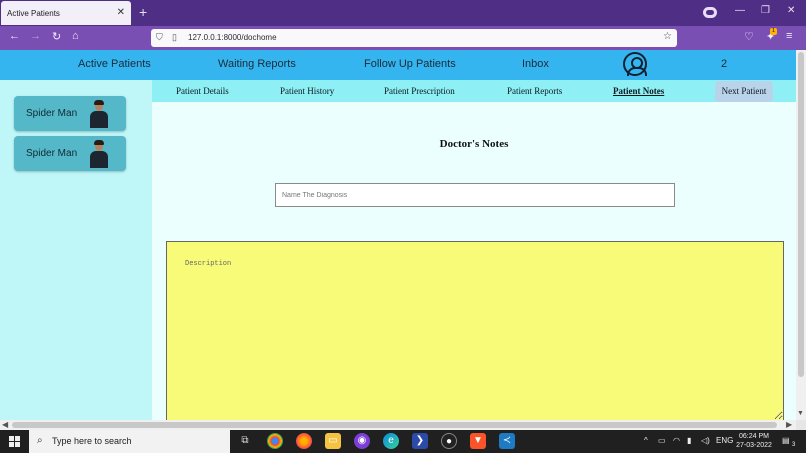  Describe the element at coordinates (202, 91) in the screenshot. I see `tab-patient-details: Patient Details` at that location.